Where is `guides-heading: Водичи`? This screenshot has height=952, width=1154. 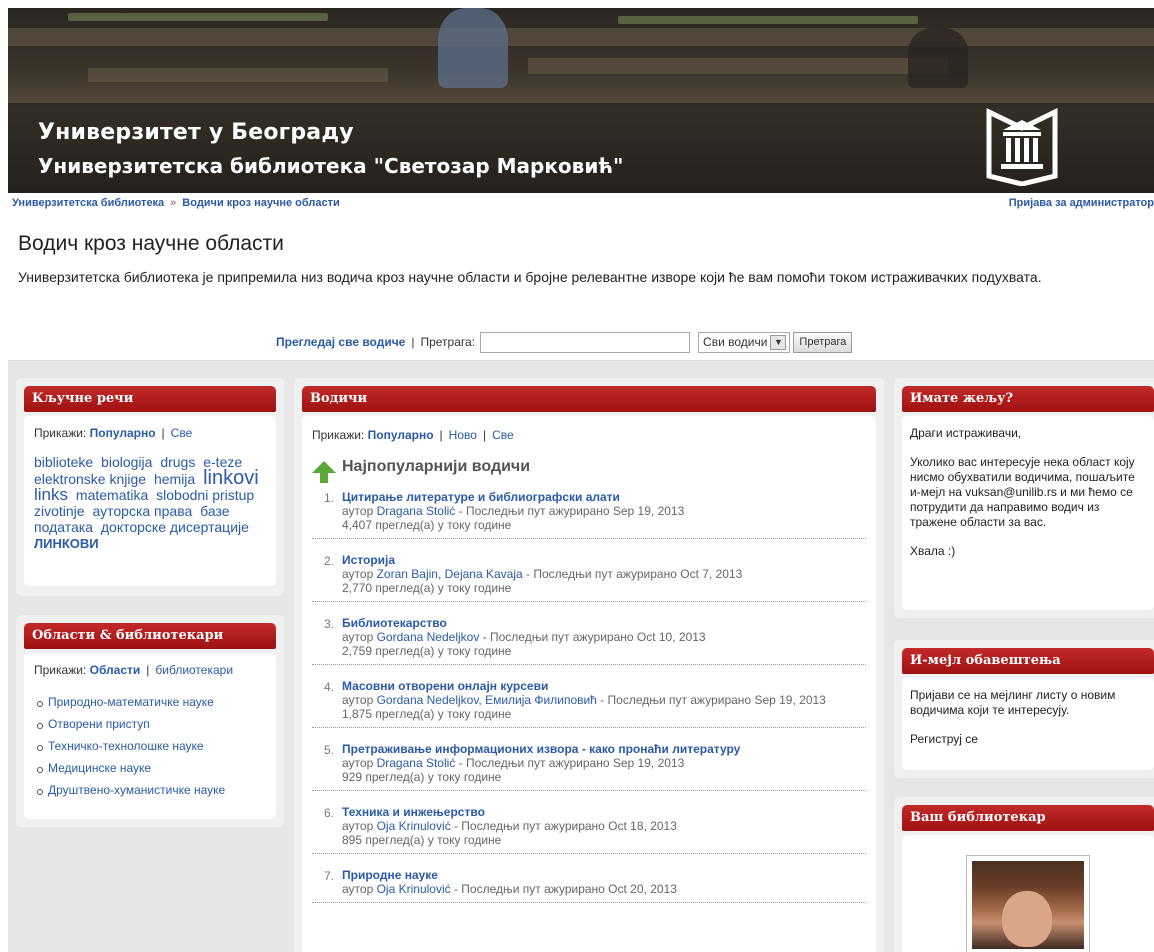
guides-heading: Водичи is located at coordinates (589, 399).